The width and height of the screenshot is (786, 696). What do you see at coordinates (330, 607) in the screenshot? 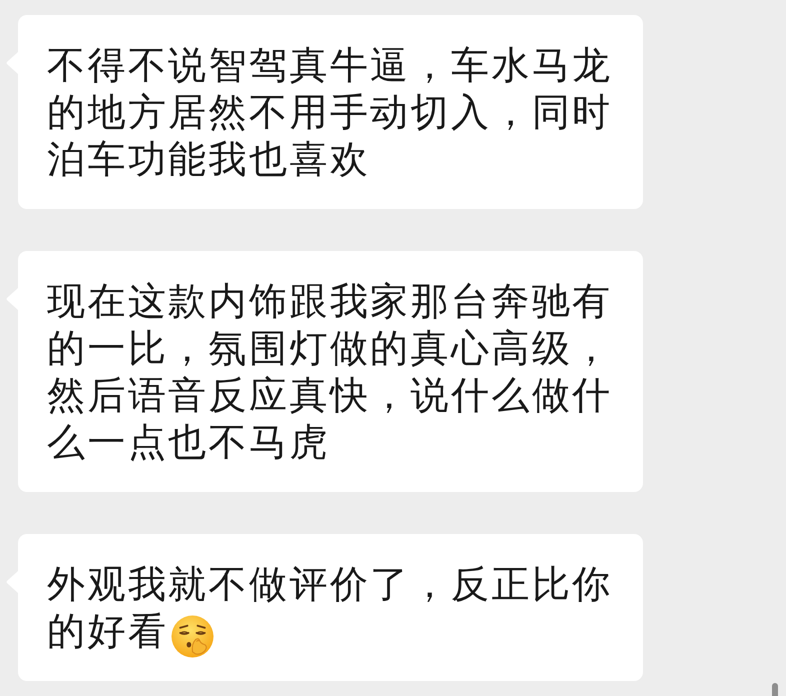
I see `message-text: 外观我就不做评价了，反正比你的好看` at bounding box center [330, 607].